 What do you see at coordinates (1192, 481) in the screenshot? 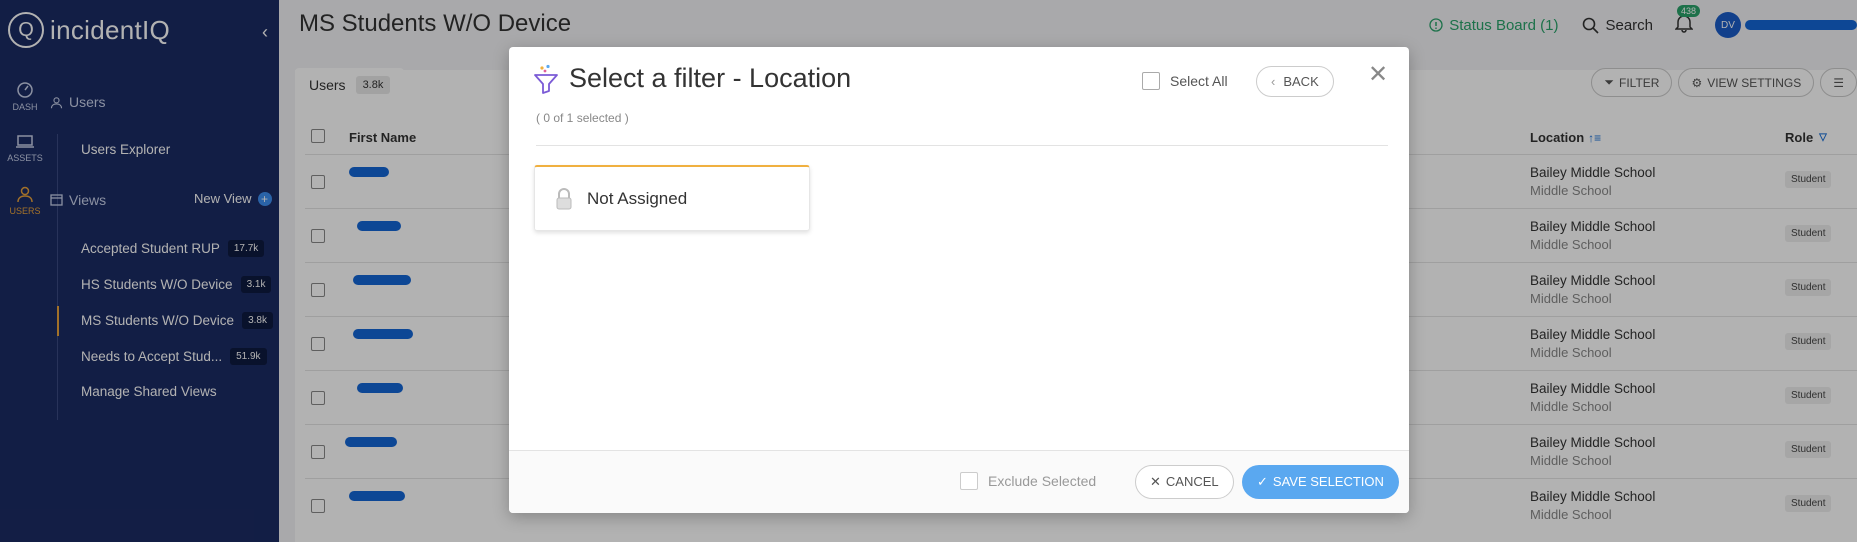
I see `cancel-label: CANCEL` at bounding box center [1192, 481].